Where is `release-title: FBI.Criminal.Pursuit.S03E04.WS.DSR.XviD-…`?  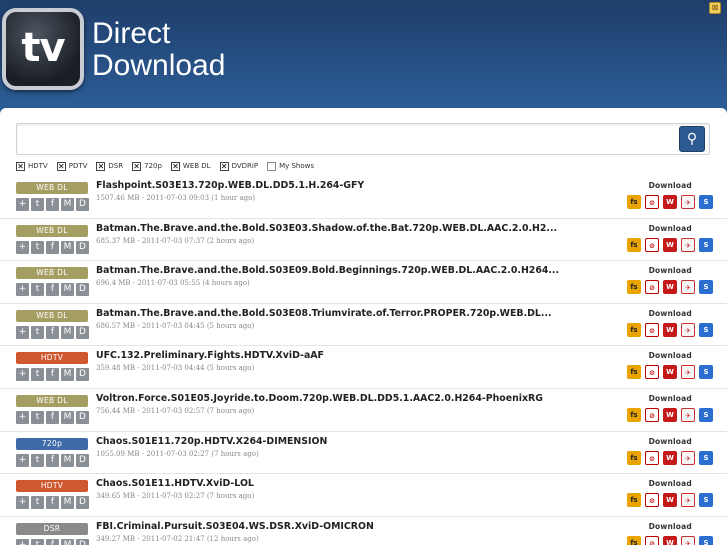
release-title: FBI.Criminal.Pursuit.S03E04.WS.DSR.XviD-… is located at coordinates (235, 526).